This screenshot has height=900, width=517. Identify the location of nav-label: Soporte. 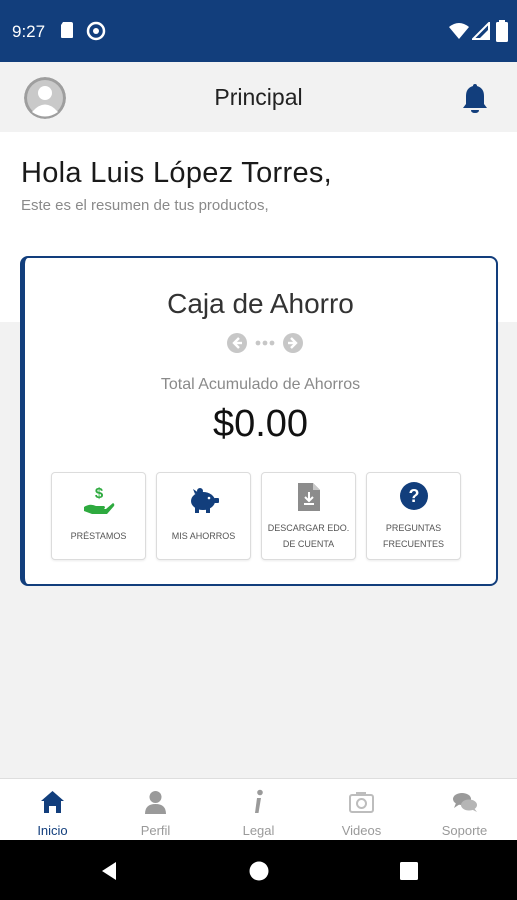
(464, 830).